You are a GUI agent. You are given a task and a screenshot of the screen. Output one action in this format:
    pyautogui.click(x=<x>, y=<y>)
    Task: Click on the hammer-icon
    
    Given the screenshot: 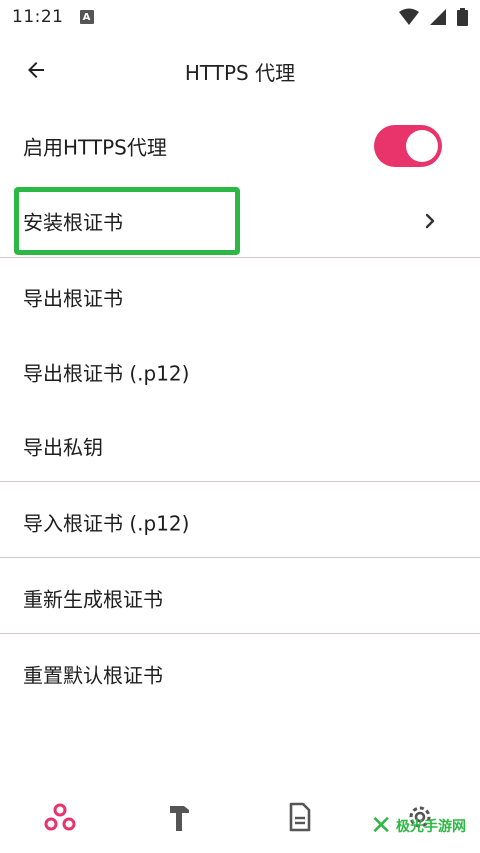 What is the action you would take?
    pyautogui.click(x=179, y=818)
    